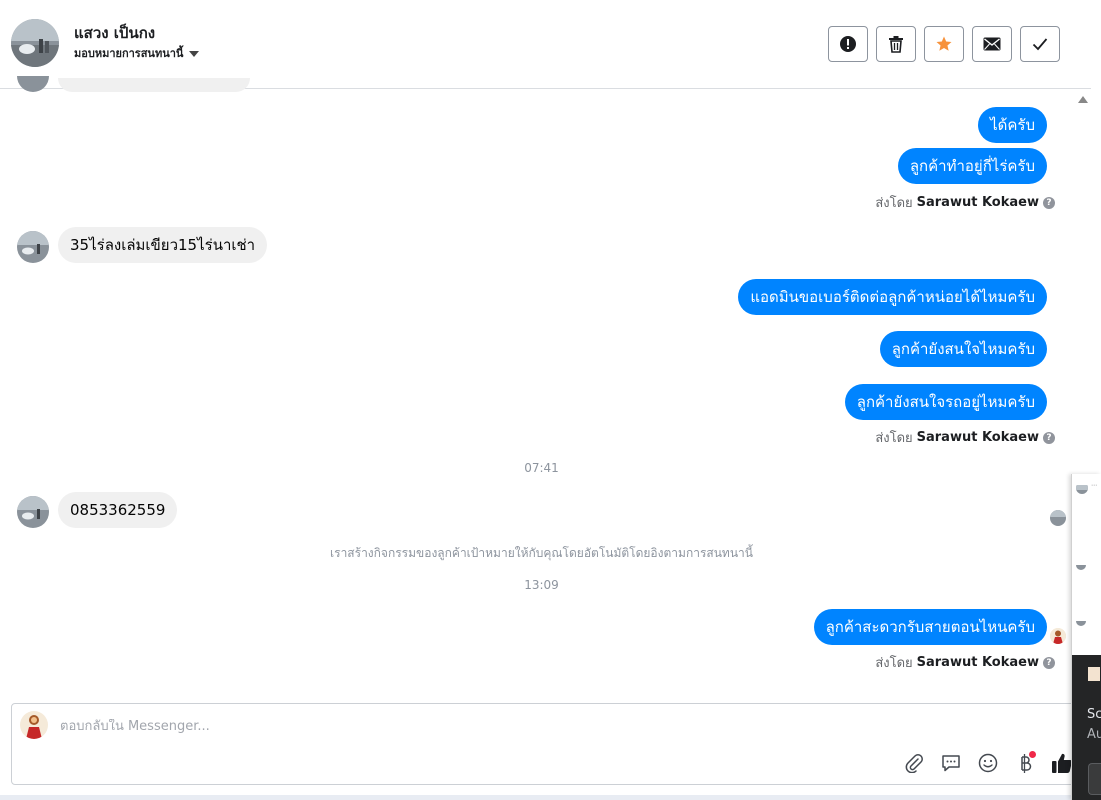 Image resolution: width=1101 pixels, height=800 pixels. What do you see at coordinates (34, 725) in the screenshot?
I see `page-avatar` at bounding box center [34, 725].